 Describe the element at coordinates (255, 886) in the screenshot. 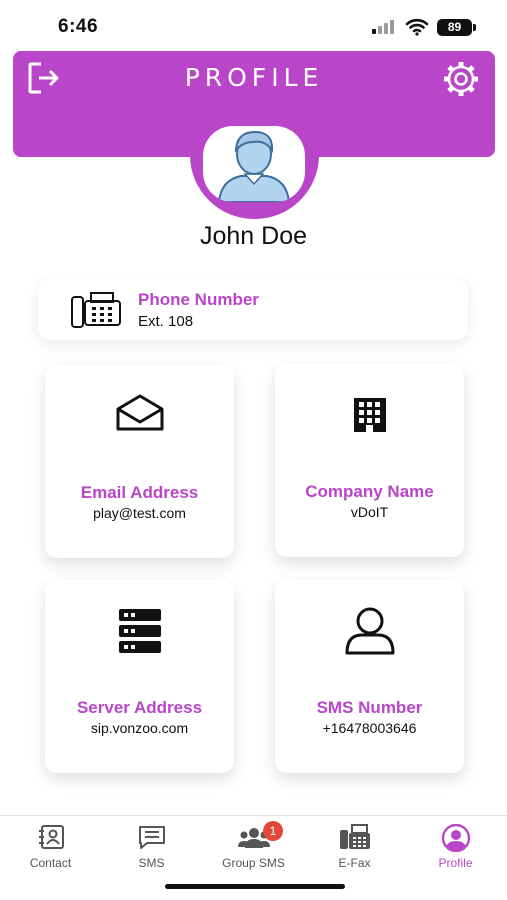

I see `home-indicator` at that location.